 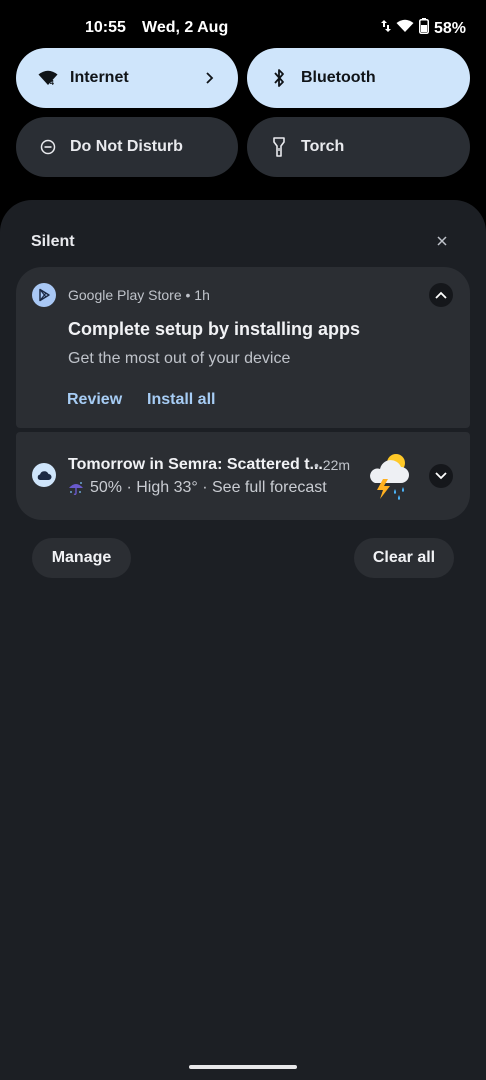 I want to click on dnd-tile-label: Do Not Disturb, so click(x=126, y=146).